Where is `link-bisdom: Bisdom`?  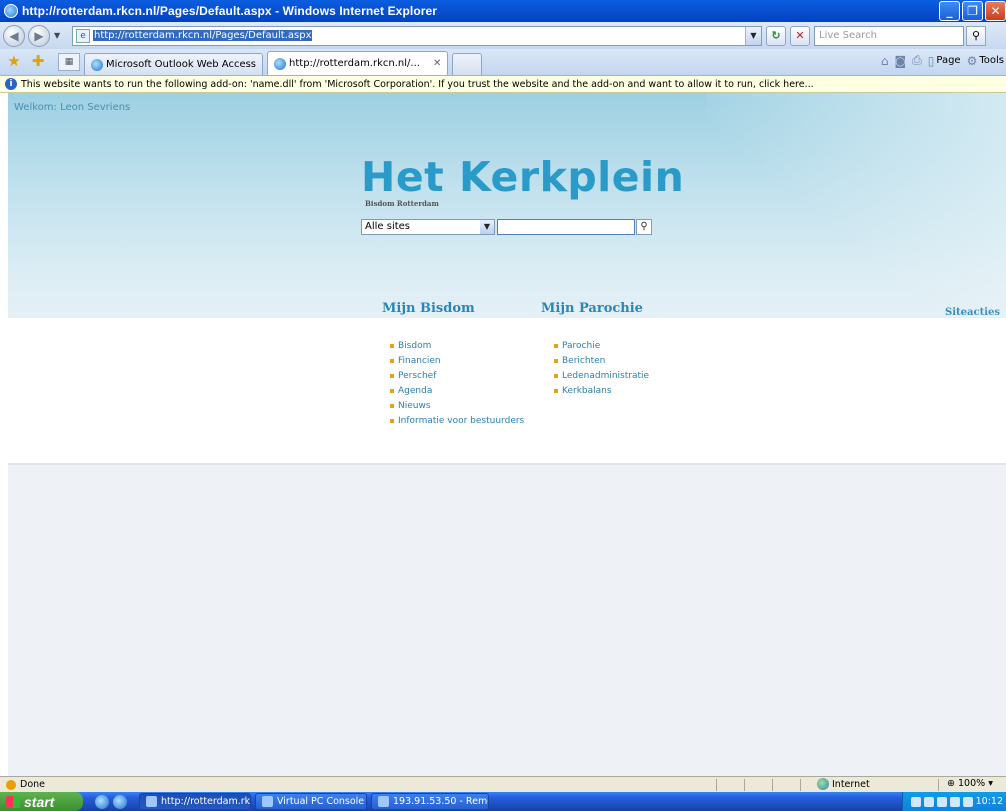 link-bisdom: Bisdom is located at coordinates (457, 346).